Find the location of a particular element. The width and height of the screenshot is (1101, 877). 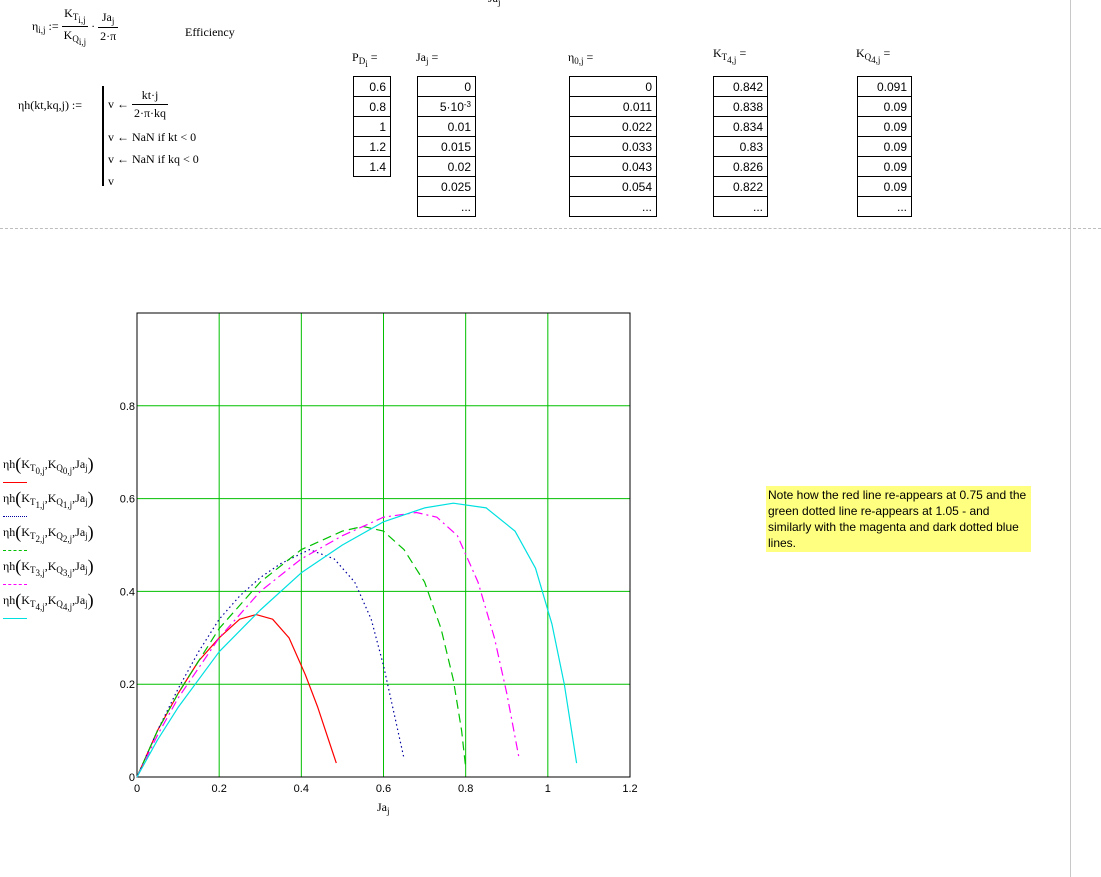

table-row: 0.6 is located at coordinates (372, 86).